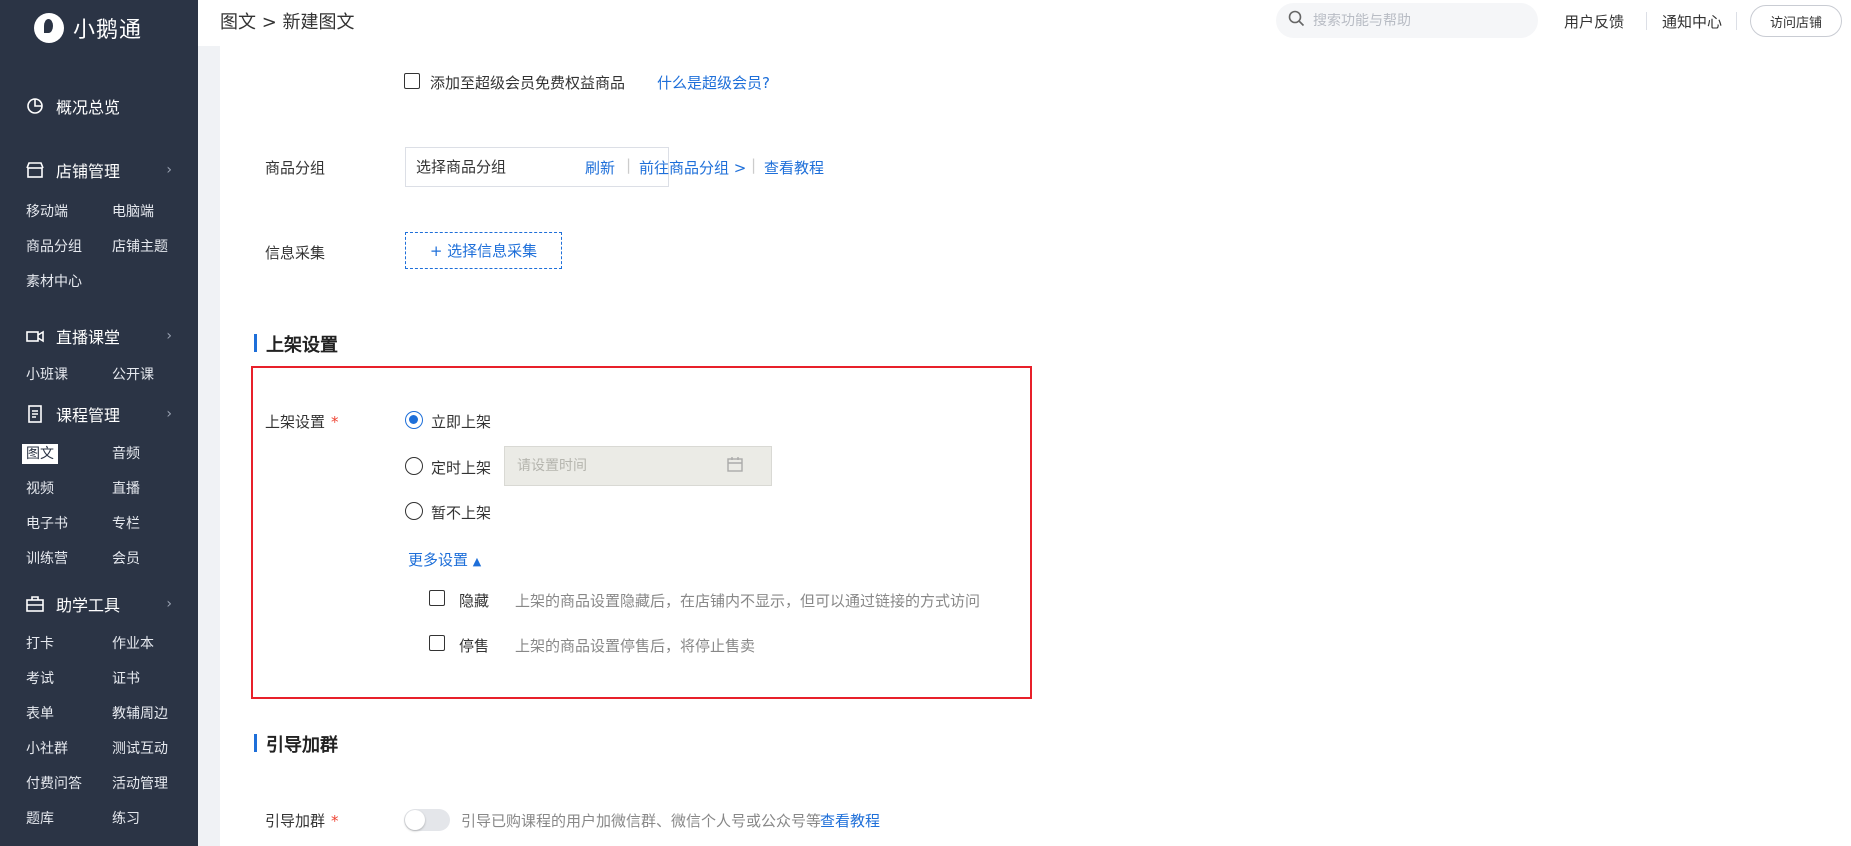 The height and width of the screenshot is (846, 1851). I want to click on app-logo: 小鹅通, so click(88, 28).